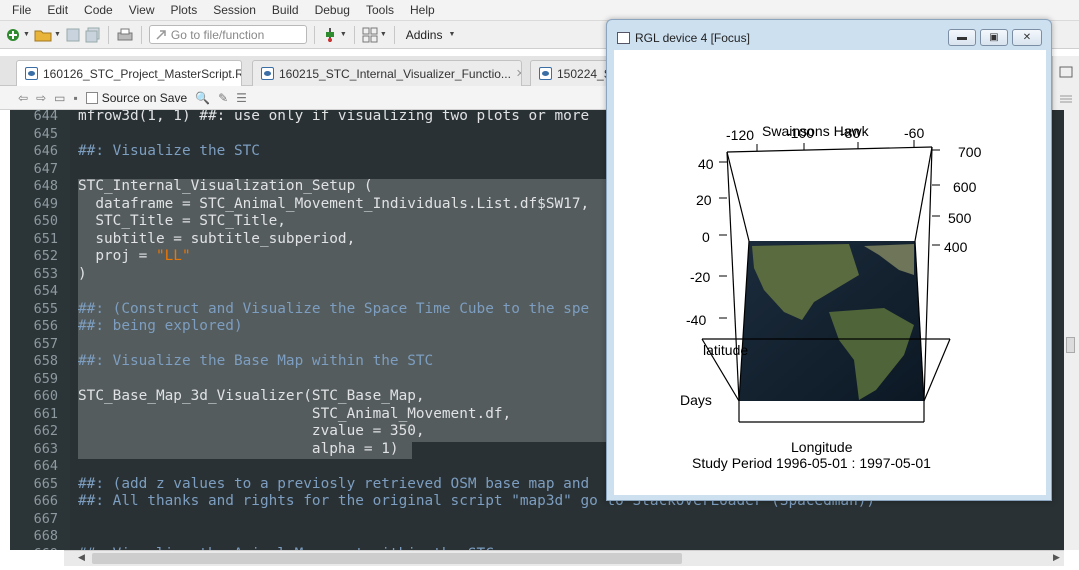 This screenshot has width=1079, height=570. Describe the element at coordinates (960, 218) in the screenshot. I see `z-tick-label: 500` at that location.